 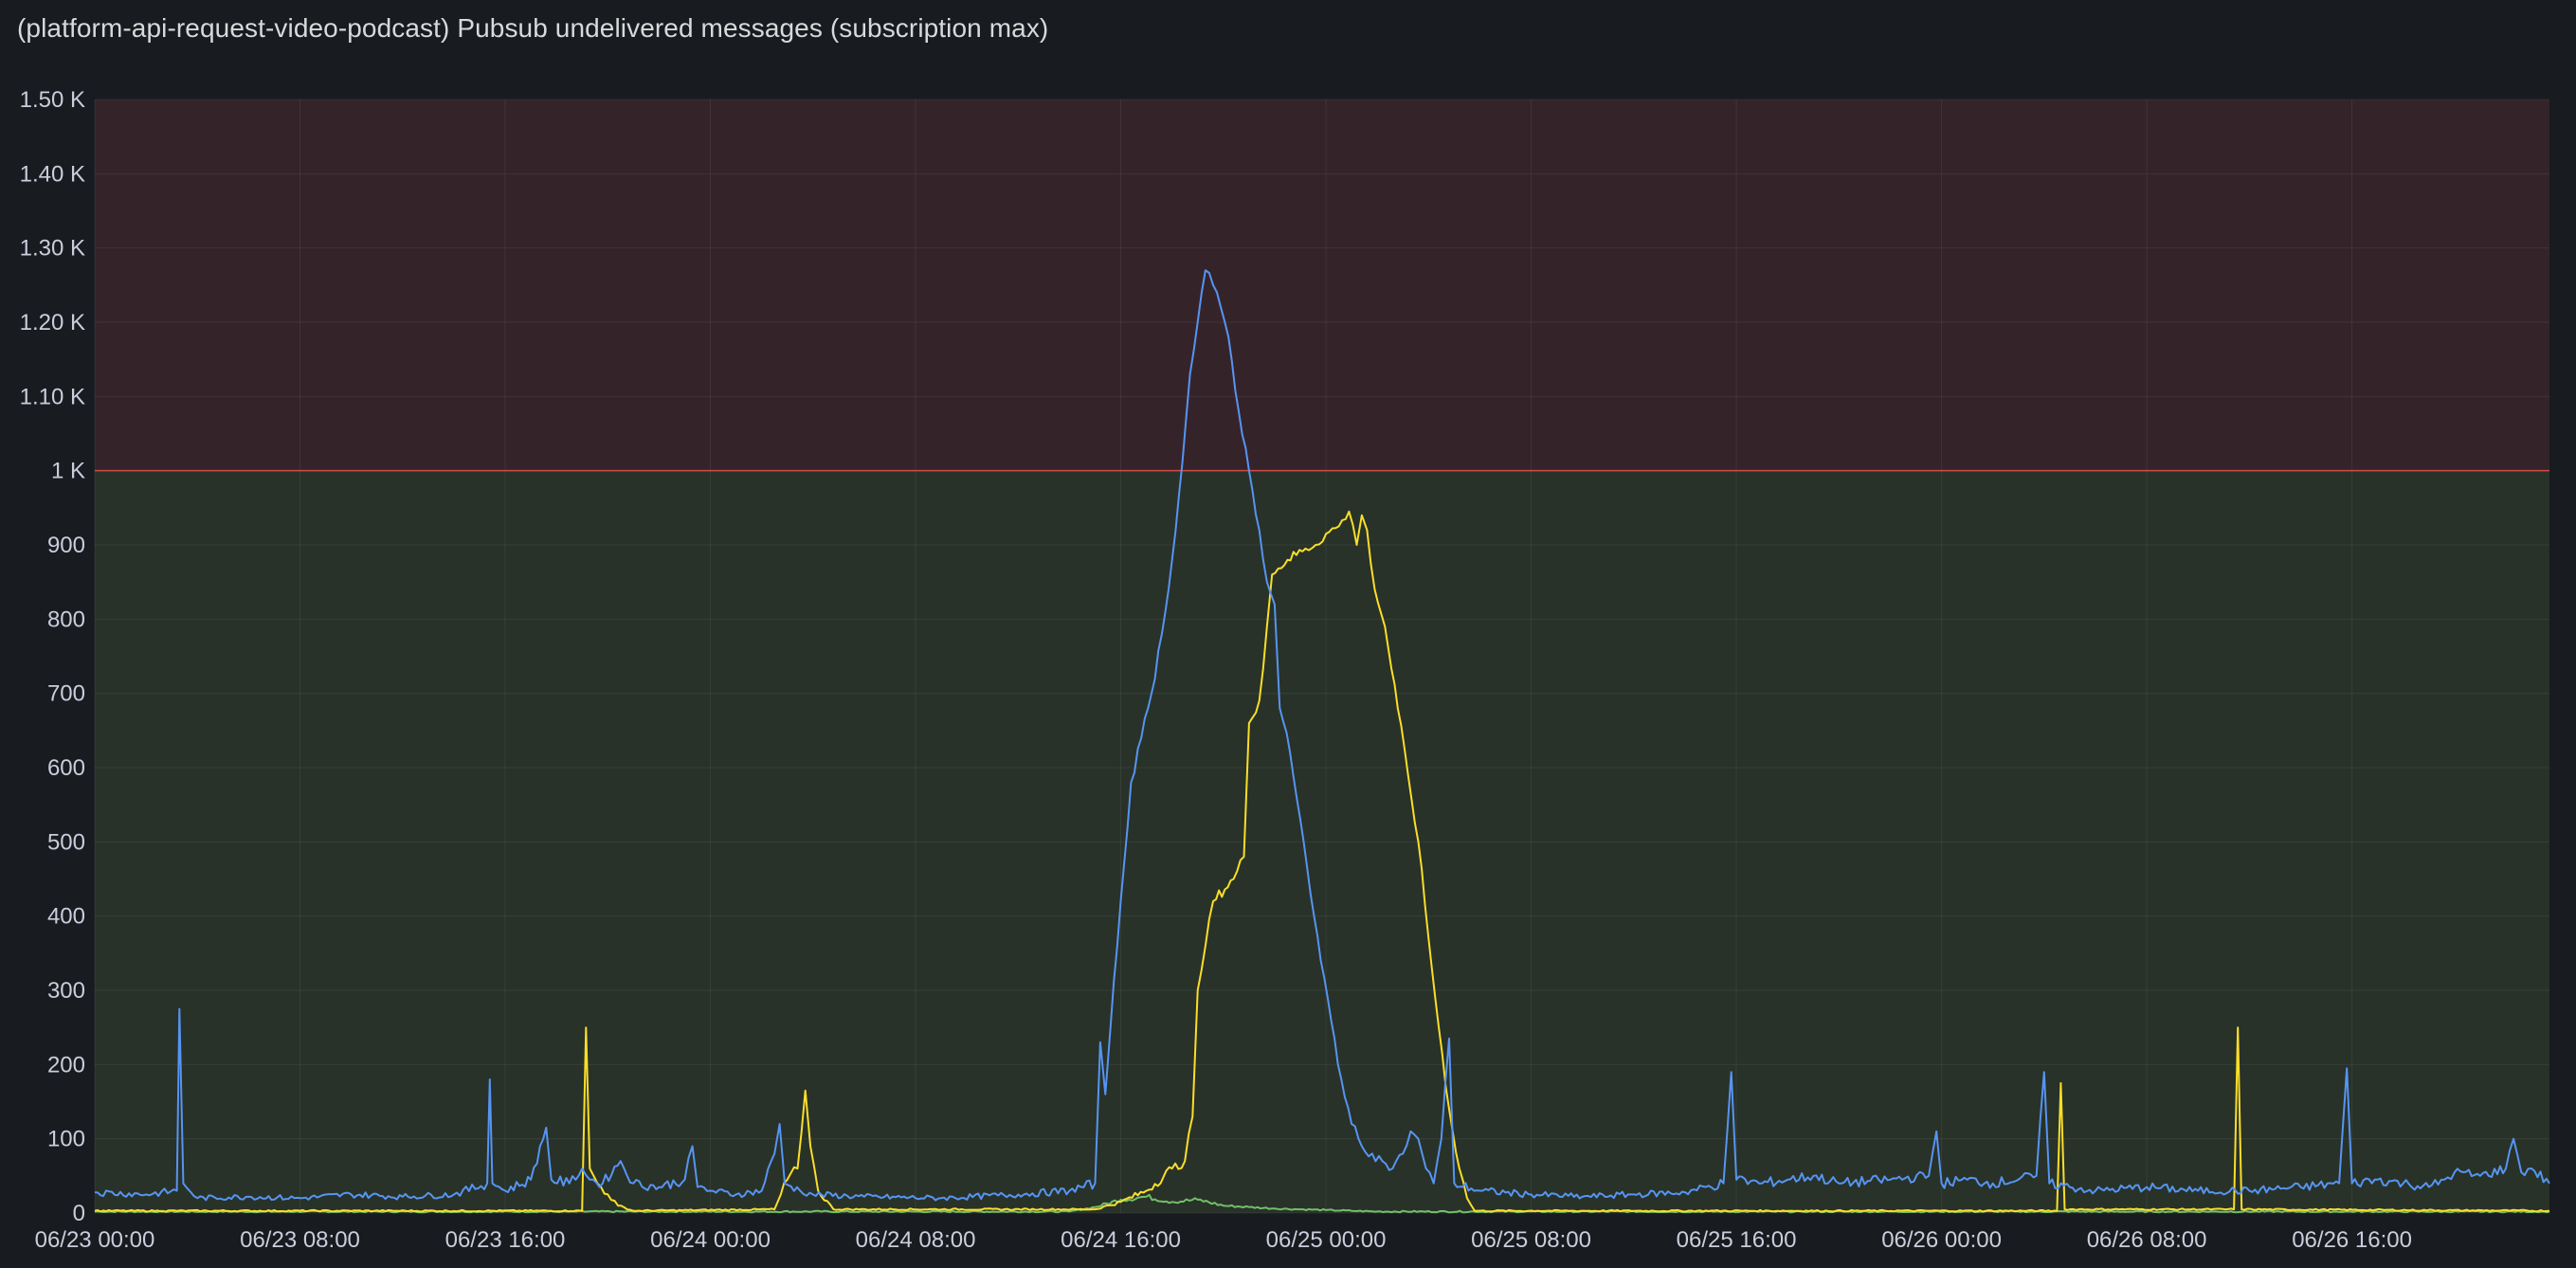 What do you see at coordinates (66, 620) in the screenshot?
I see `y-tick-label: 800` at bounding box center [66, 620].